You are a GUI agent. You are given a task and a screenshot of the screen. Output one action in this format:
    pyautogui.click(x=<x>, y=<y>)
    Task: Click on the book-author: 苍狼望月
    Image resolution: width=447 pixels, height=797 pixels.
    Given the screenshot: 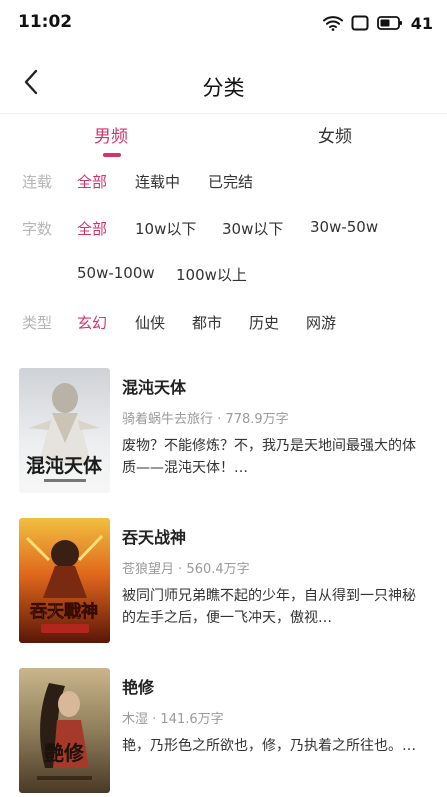 What is the action you would take?
    pyautogui.click(x=148, y=569)
    